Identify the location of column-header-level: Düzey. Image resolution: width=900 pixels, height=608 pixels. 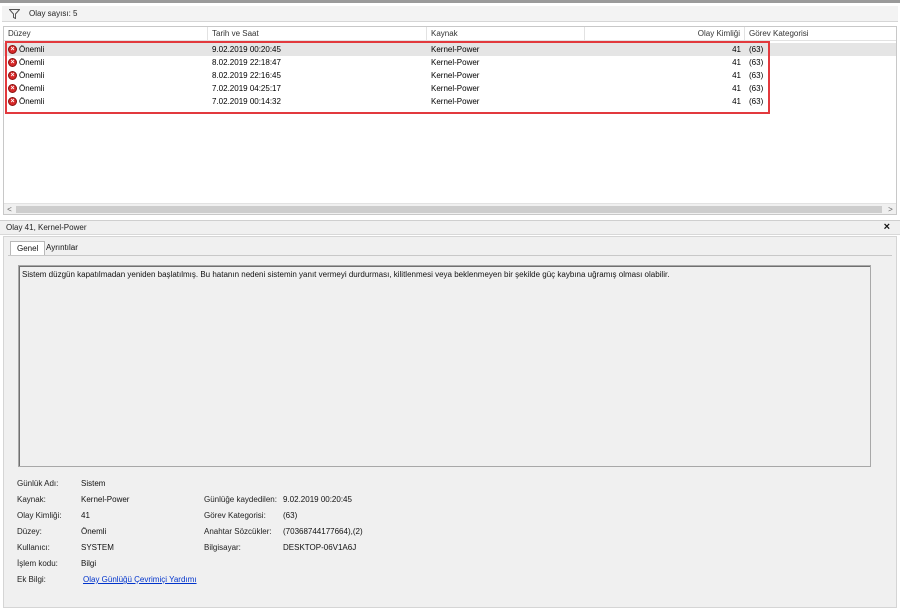
(106, 34).